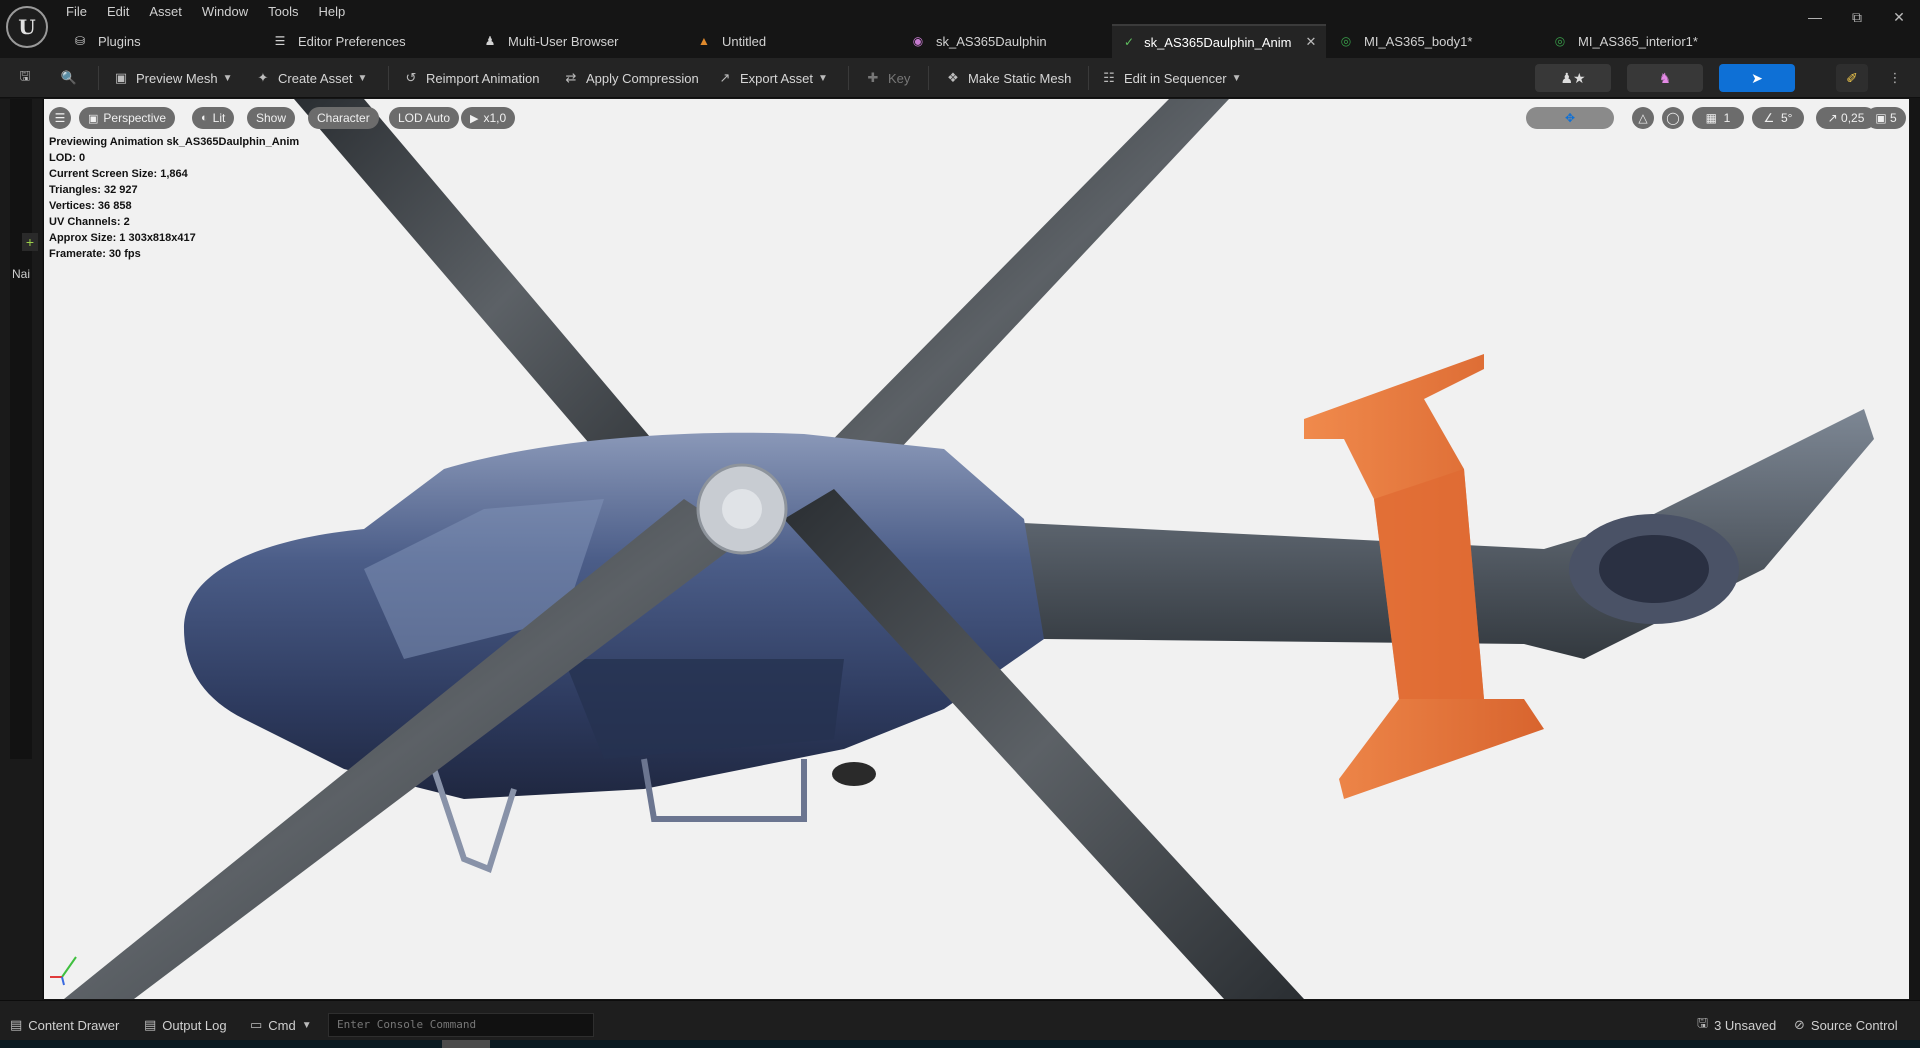 Image resolution: width=1920 pixels, height=1048 pixels. I want to click on cmd-dropdown: ▭ Cmd ▼, so click(284, 1025).